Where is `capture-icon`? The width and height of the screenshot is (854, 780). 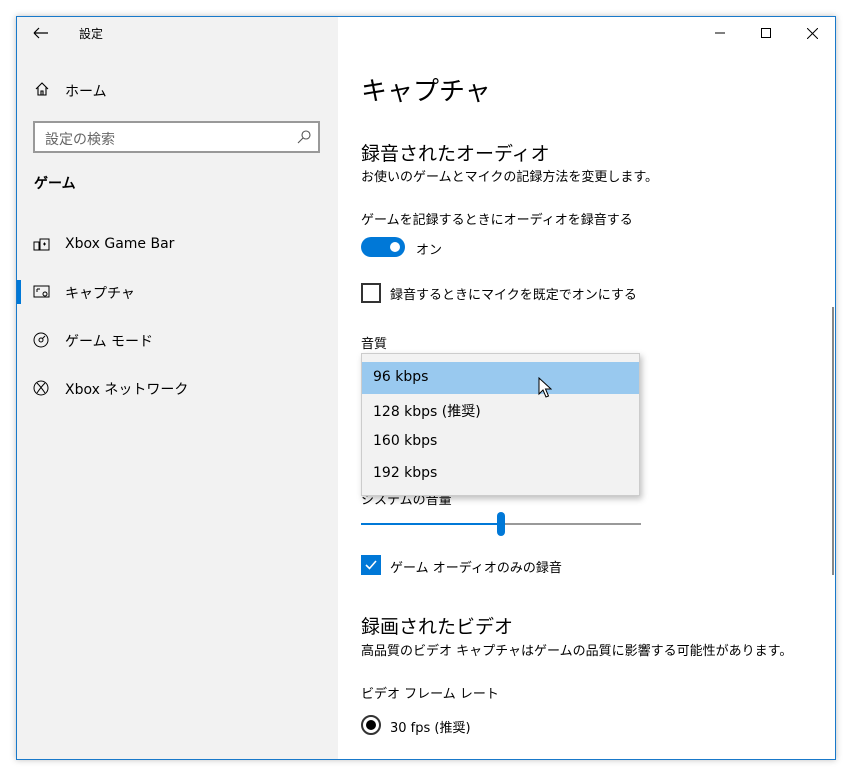 capture-icon is located at coordinates (41, 291).